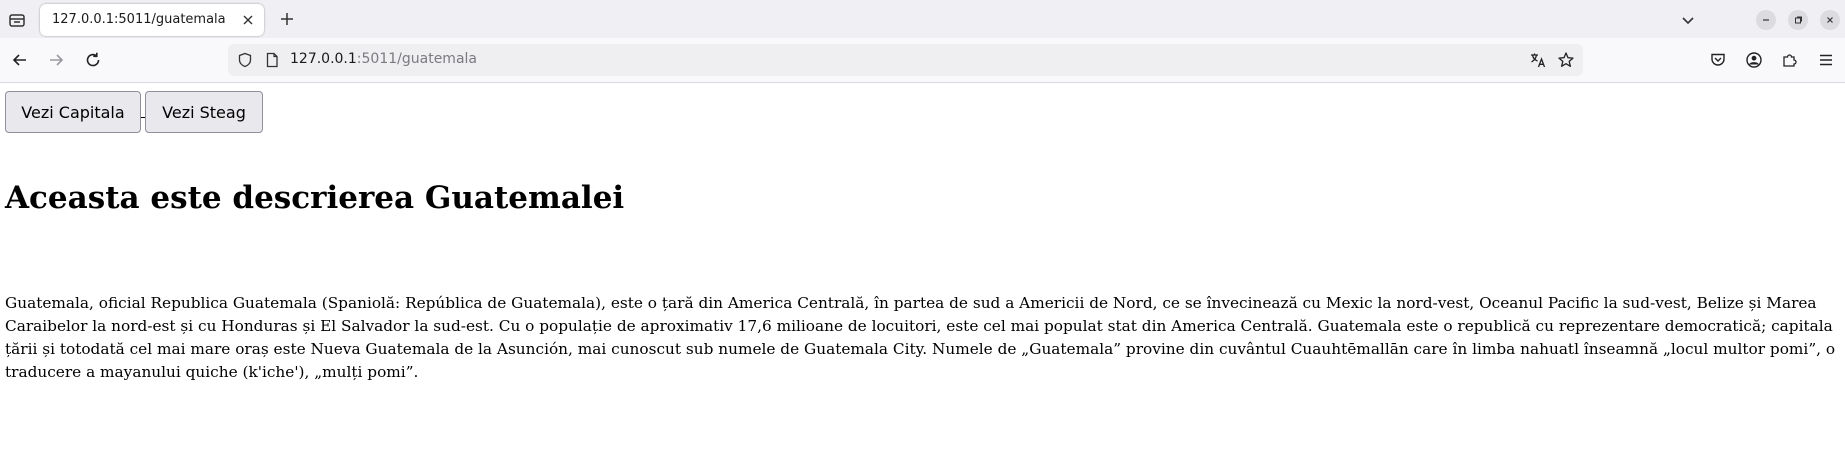  What do you see at coordinates (20, 60) in the screenshot?
I see `back-arrow-icon` at bounding box center [20, 60].